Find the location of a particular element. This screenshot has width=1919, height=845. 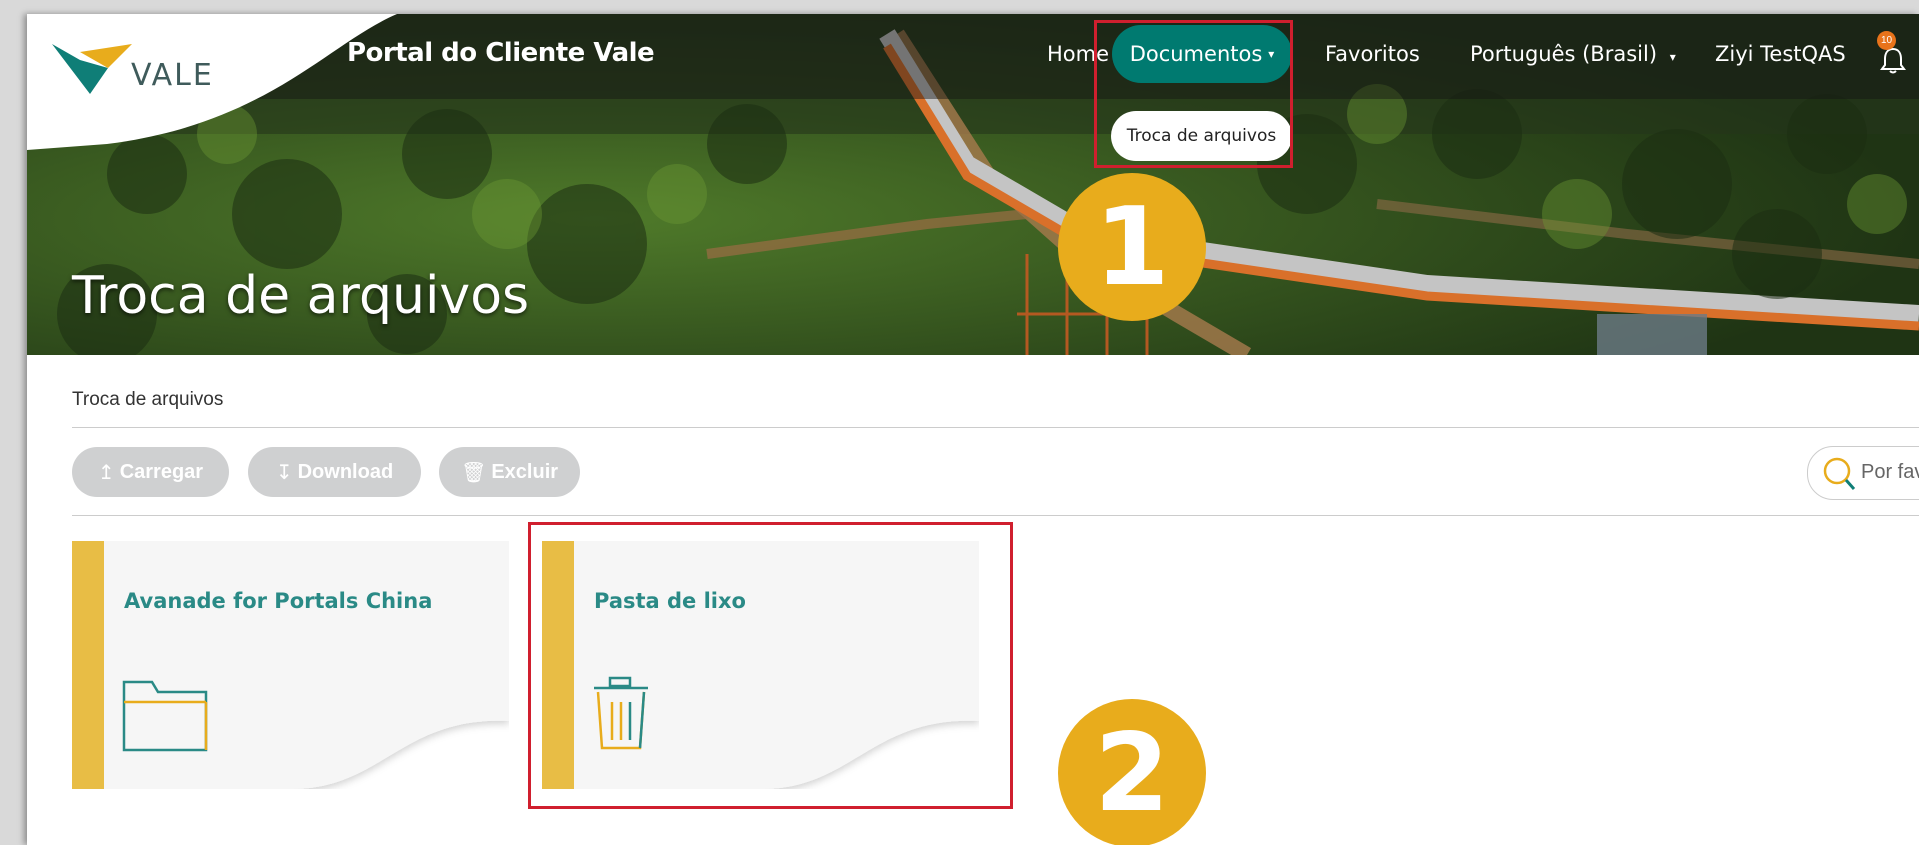

portal-title: Portal do Cliente Vale is located at coordinates (501, 53).